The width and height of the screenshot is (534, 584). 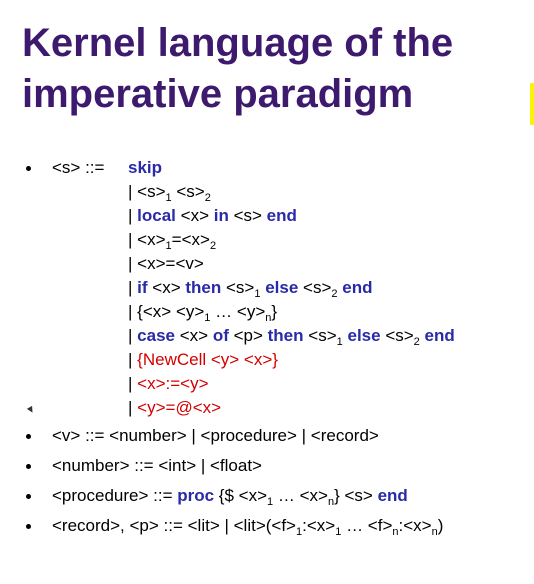 I want to click on s-alt-value: | <x>=<v>, so click(x=166, y=264).